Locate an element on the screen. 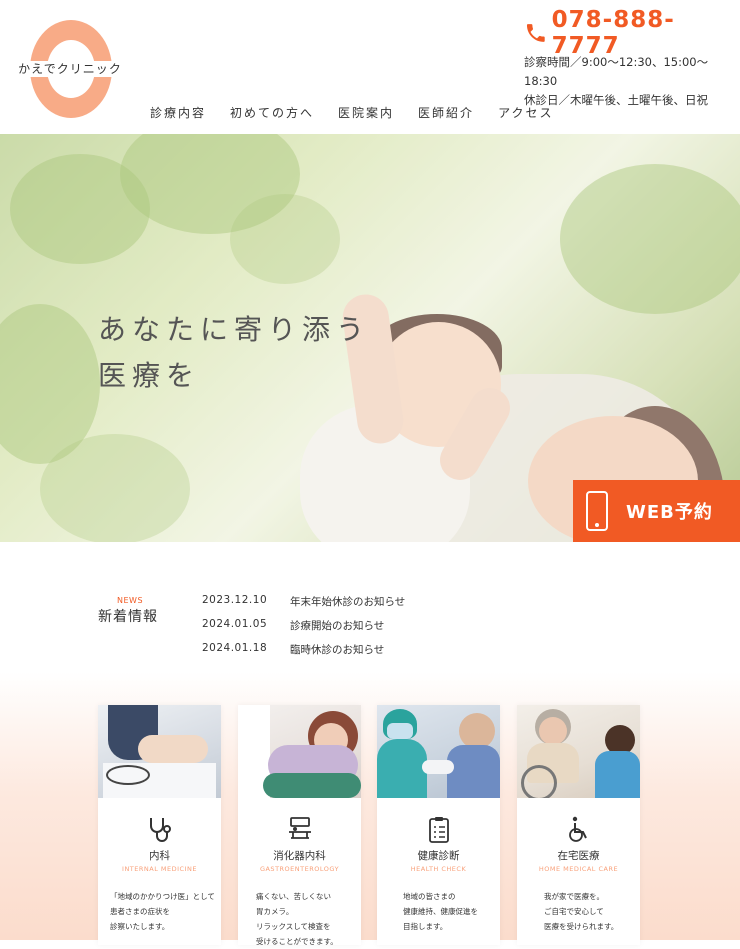  logo-text: かえでクリニック is located at coordinates (70, 69).